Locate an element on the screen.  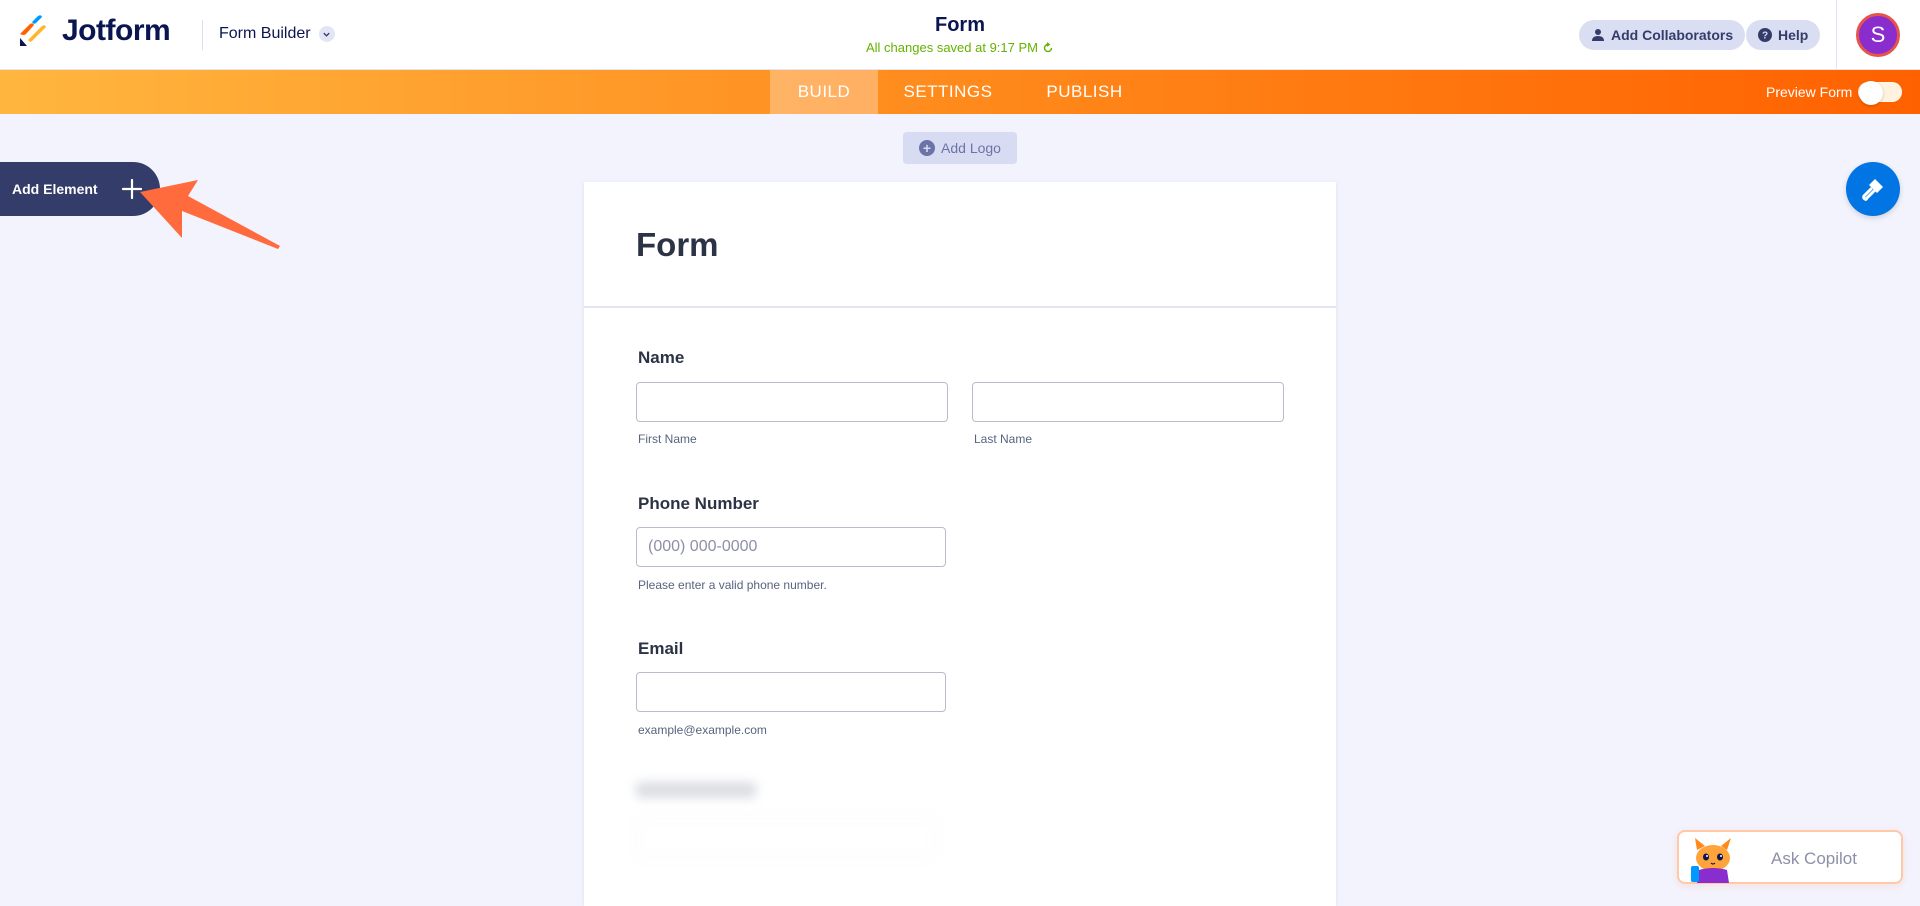
add-logo-button: + Add Logo is located at coordinates (960, 148).